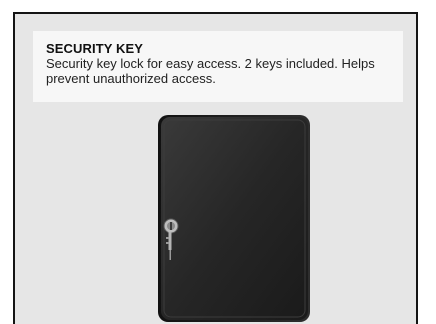 Image resolution: width=436 pixels, height=324 pixels. What do you see at coordinates (171, 226) in the screenshot?
I see `lock-icon` at bounding box center [171, 226].